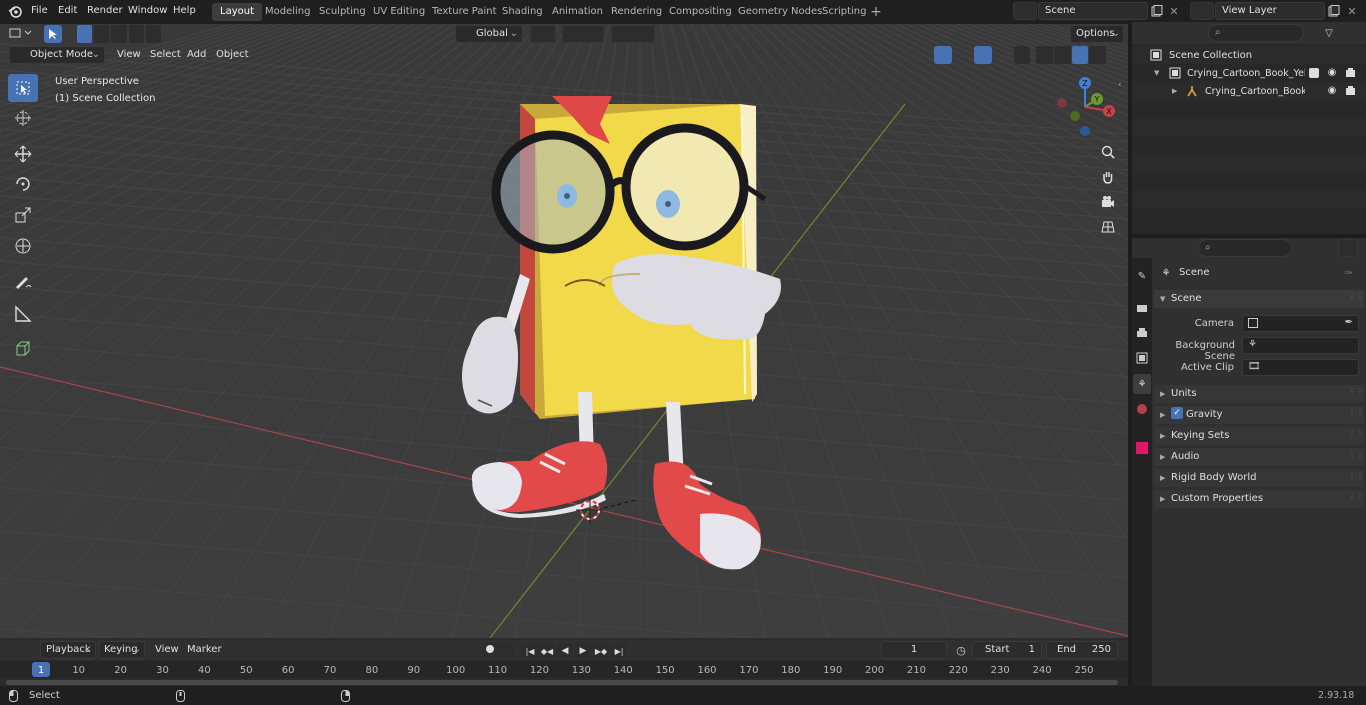  What do you see at coordinates (23, 215) in the screenshot?
I see `scale-tool` at bounding box center [23, 215].